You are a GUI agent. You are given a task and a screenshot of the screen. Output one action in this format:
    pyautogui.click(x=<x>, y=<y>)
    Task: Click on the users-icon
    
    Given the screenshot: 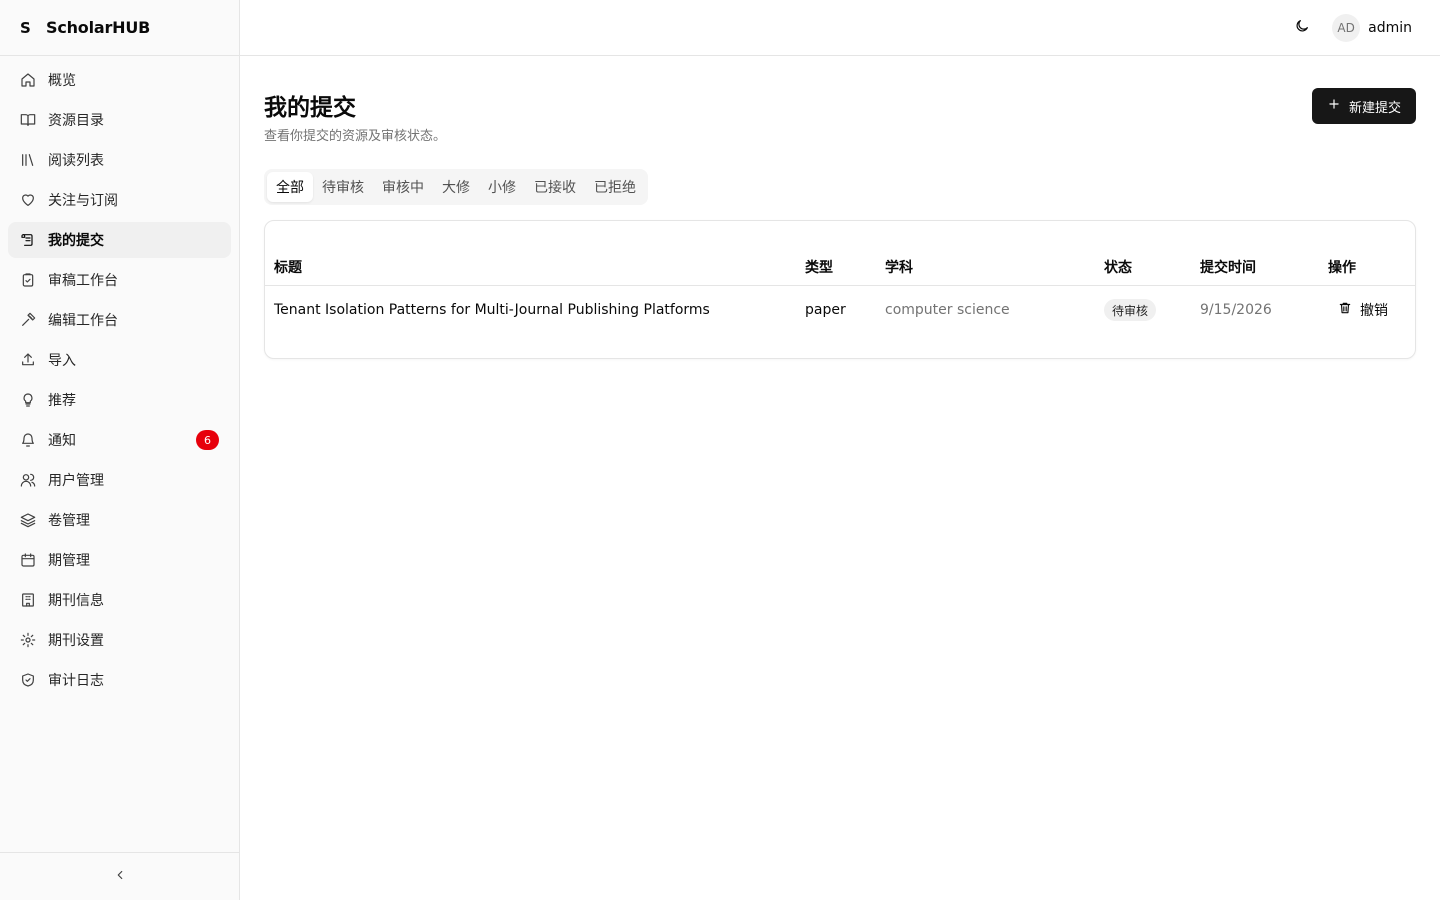 What is the action you would take?
    pyautogui.click(x=28, y=480)
    